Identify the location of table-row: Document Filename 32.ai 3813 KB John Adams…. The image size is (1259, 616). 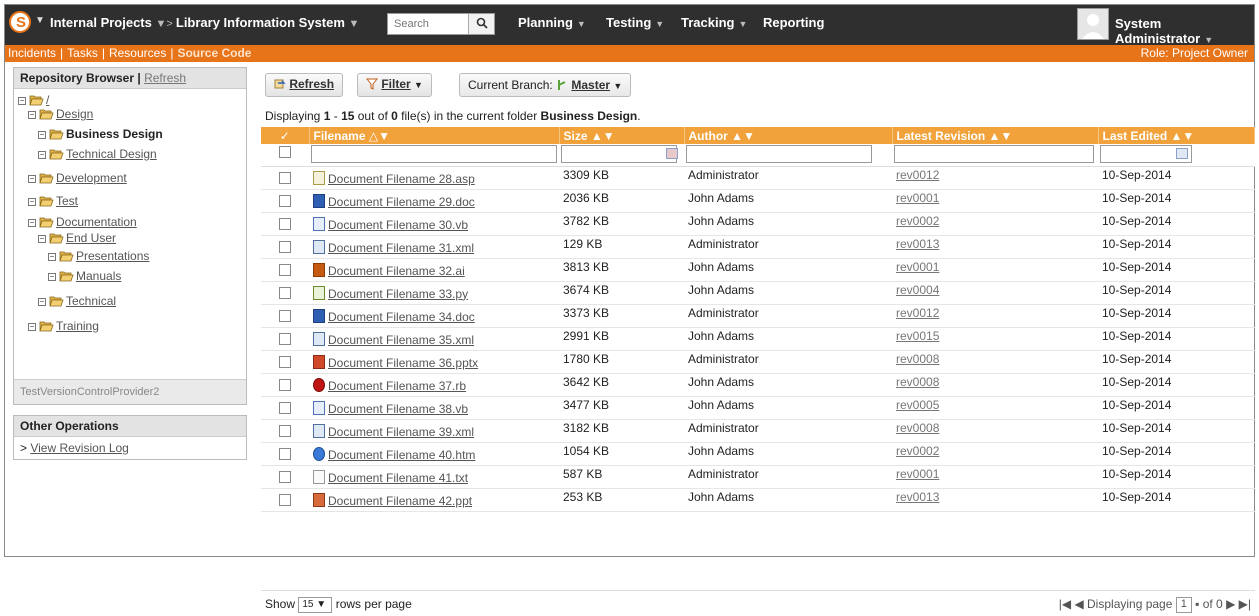
(758, 270).